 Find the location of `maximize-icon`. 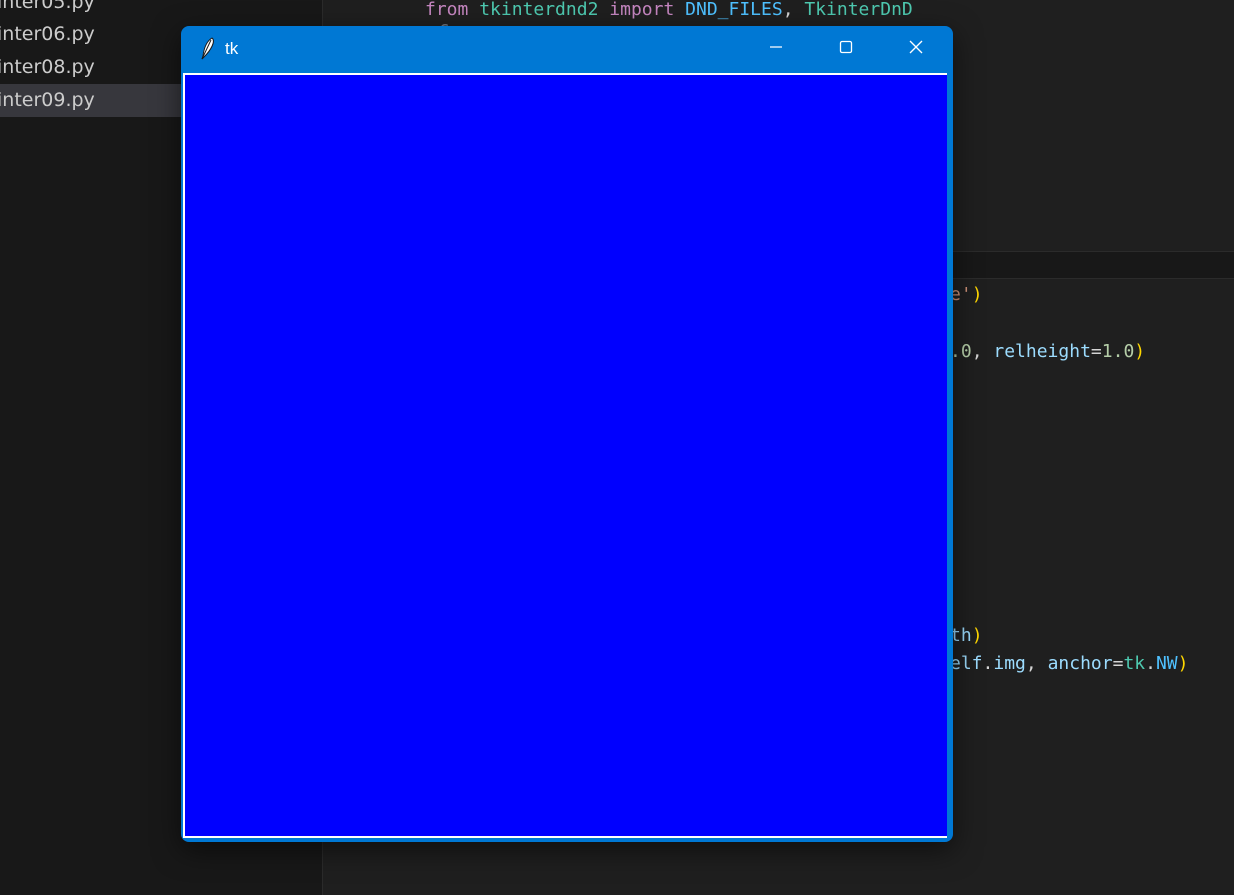

maximize-icon is located at coordinates (846, 49).